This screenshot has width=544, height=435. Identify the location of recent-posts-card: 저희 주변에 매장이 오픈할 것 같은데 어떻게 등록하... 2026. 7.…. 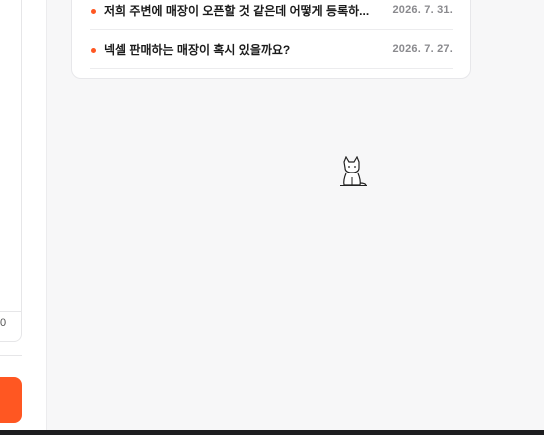
(271, 39).